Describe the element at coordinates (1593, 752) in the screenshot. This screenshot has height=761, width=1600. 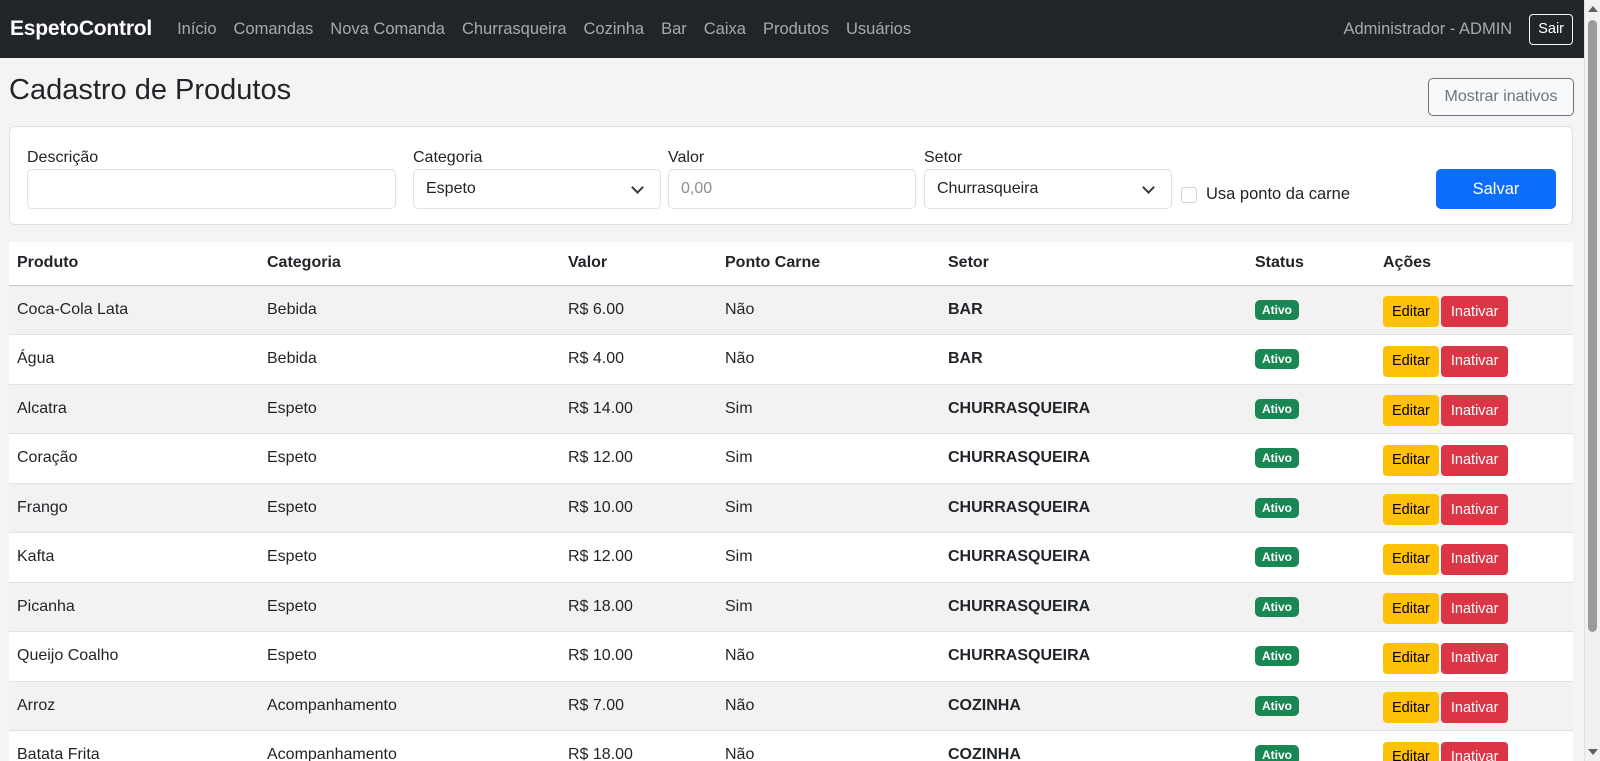
I see `scroll-down-icon` at that location.